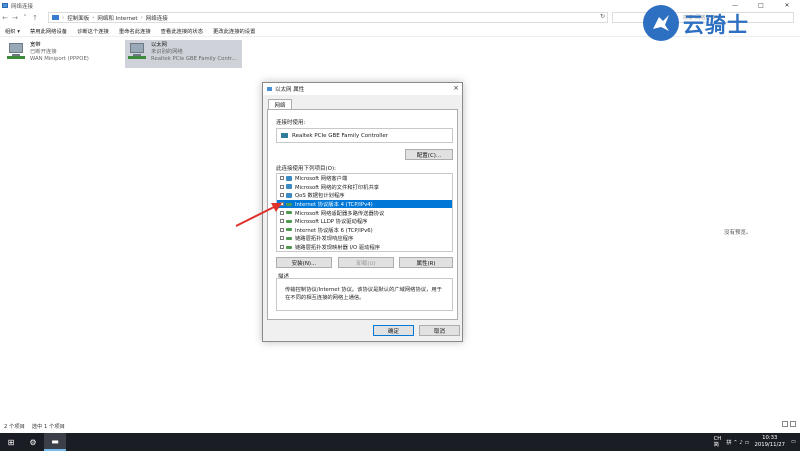 Image resolution: width=800 pixels, height=451 pixels. What do you see at coordinates (785, 424) in the screenshot?
I see `details-view-icon` at bounding box center [785, 424].